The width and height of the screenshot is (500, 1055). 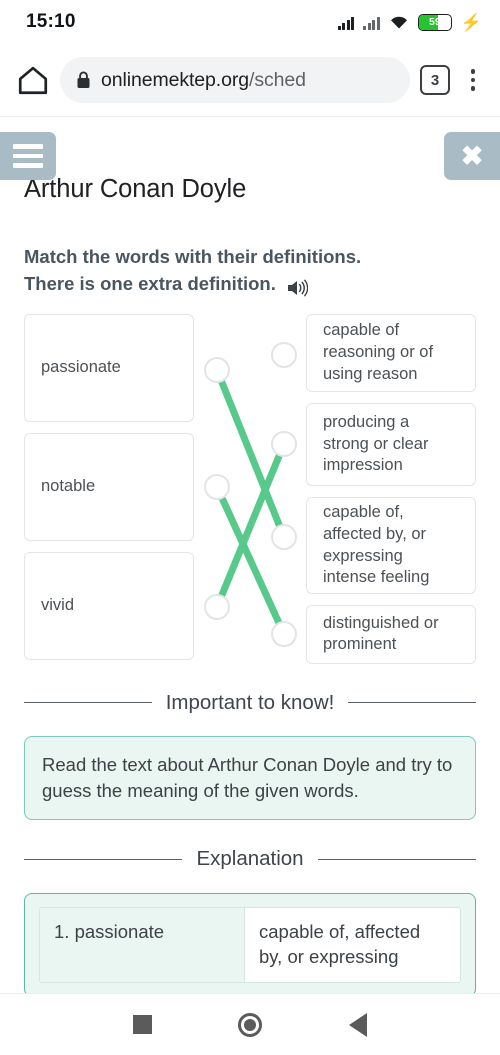 I want to click on circle-home-icon, so click(x=250, y=1024).